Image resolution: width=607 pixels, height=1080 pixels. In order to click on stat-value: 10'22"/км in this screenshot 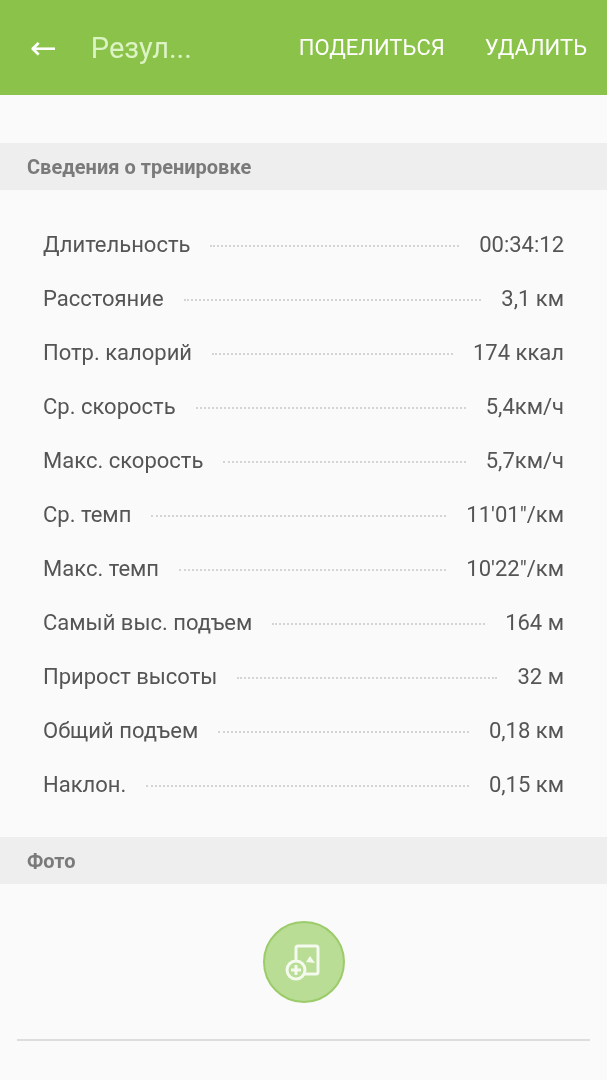, I will do `click(515, 568)`.